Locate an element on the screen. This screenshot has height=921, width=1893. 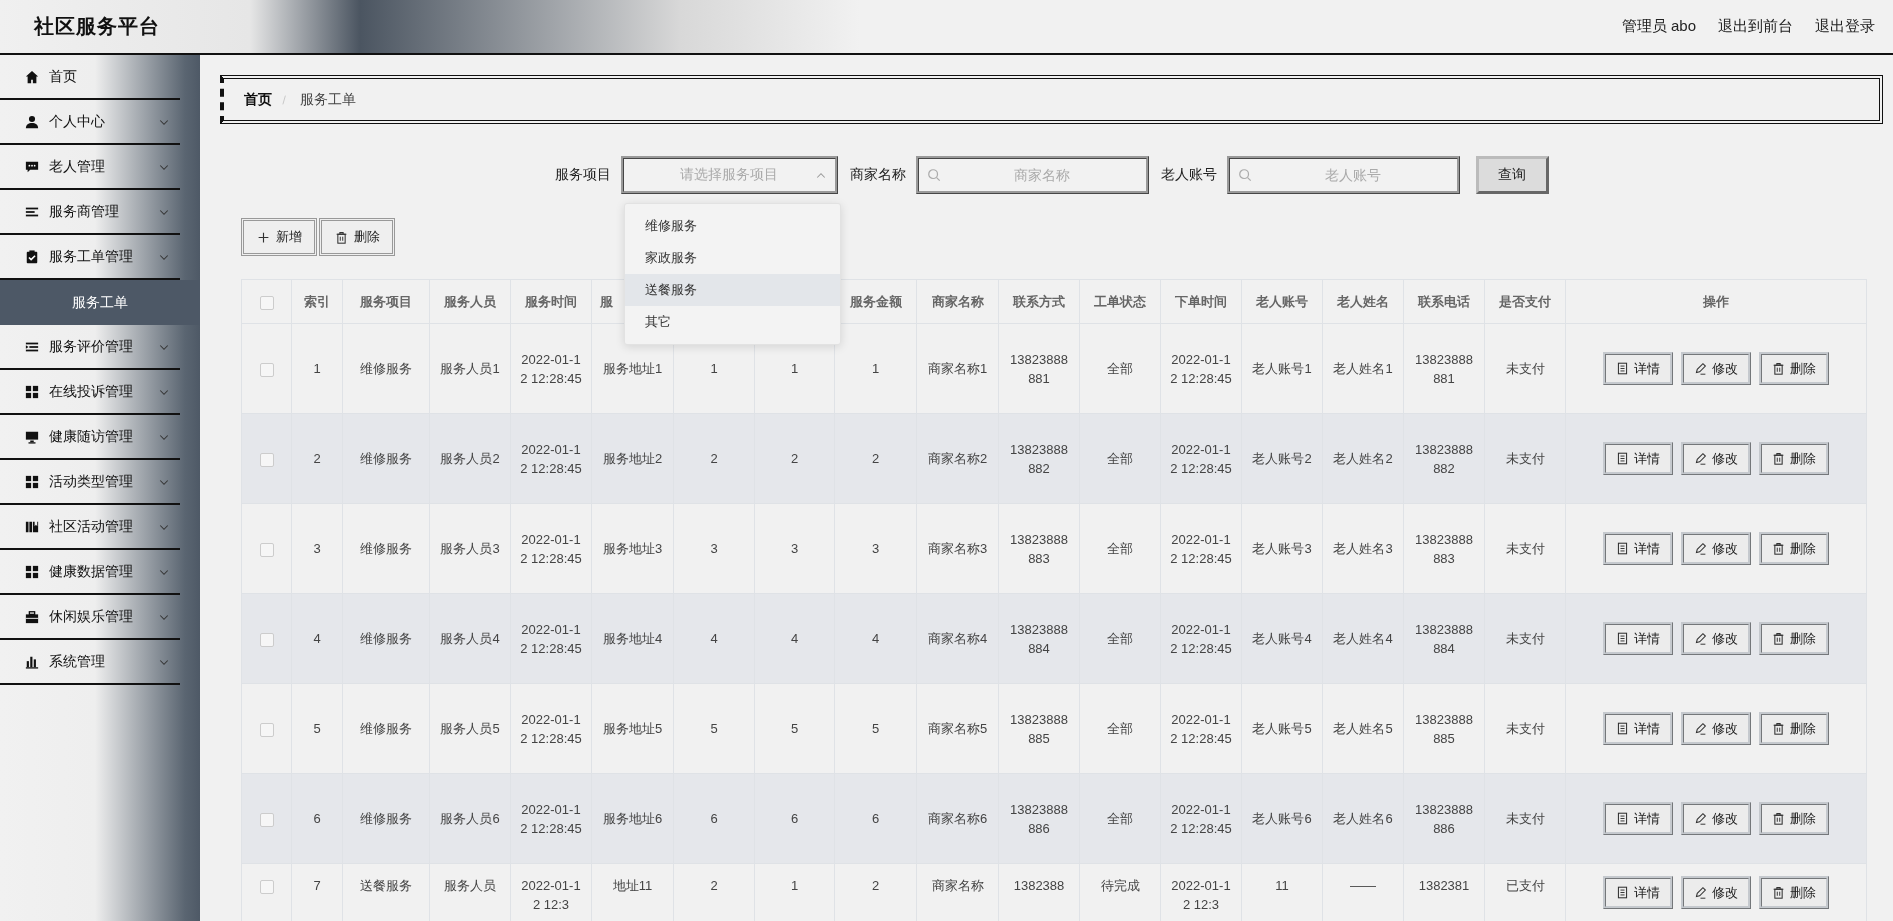
dropdown-option: 其它 is located at coordinates (732, 322).